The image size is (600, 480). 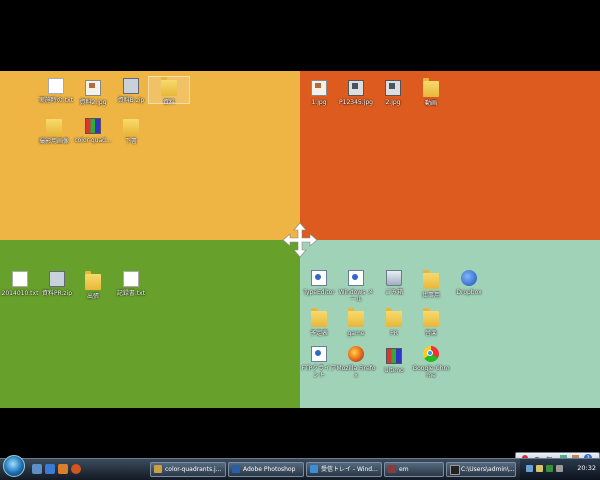 I want to click on desktop-icon: 音楽, so click(x=431, y=322).